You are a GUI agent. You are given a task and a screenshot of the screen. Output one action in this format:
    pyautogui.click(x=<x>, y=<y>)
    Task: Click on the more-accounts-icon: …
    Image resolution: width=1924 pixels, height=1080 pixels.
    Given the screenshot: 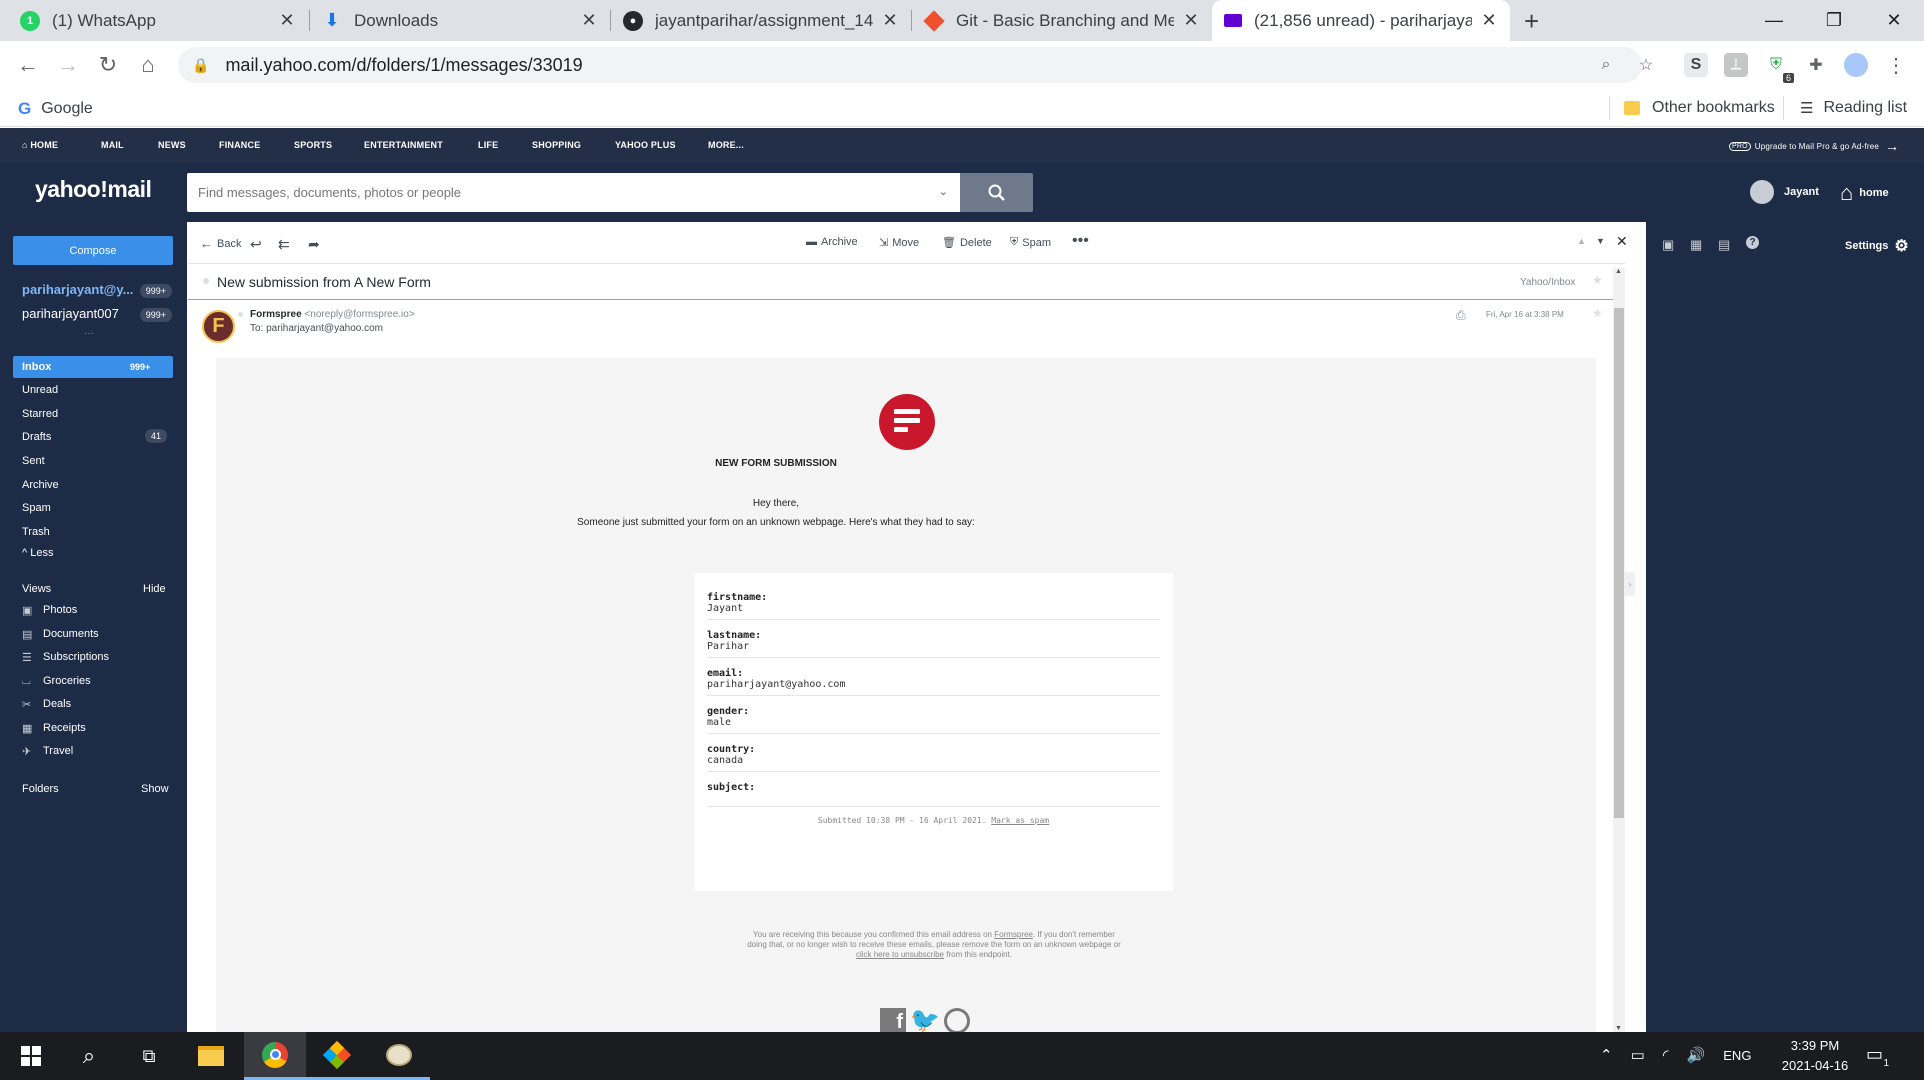 What is the action you would take?
    pyautogui.click(x=89, y=331)
    